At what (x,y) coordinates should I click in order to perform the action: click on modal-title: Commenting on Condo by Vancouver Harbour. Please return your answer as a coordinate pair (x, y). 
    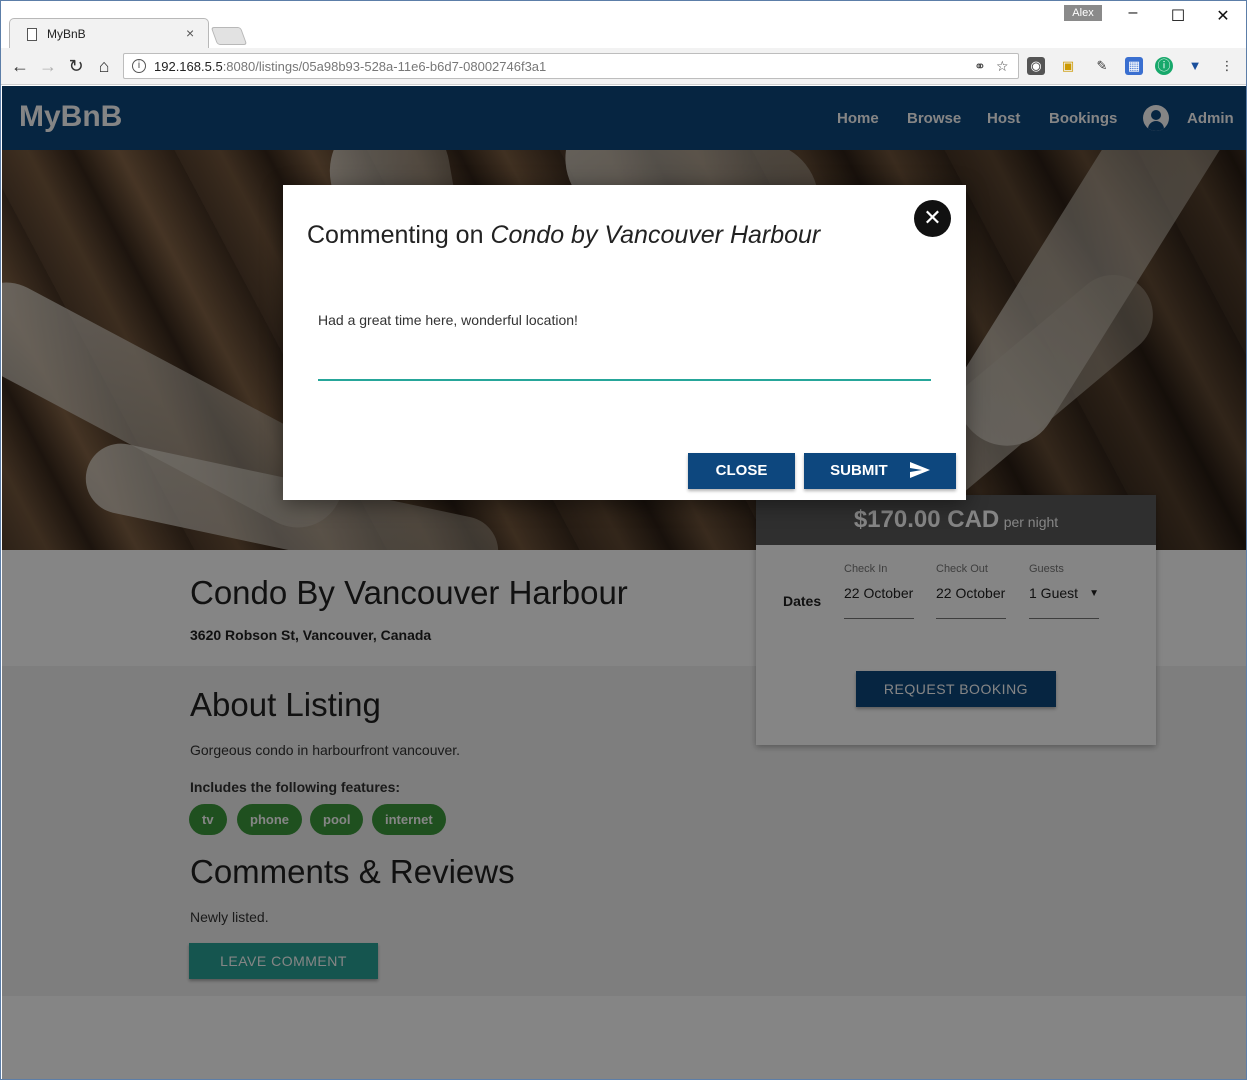
    Looking at the image, I should click on (563, 235).